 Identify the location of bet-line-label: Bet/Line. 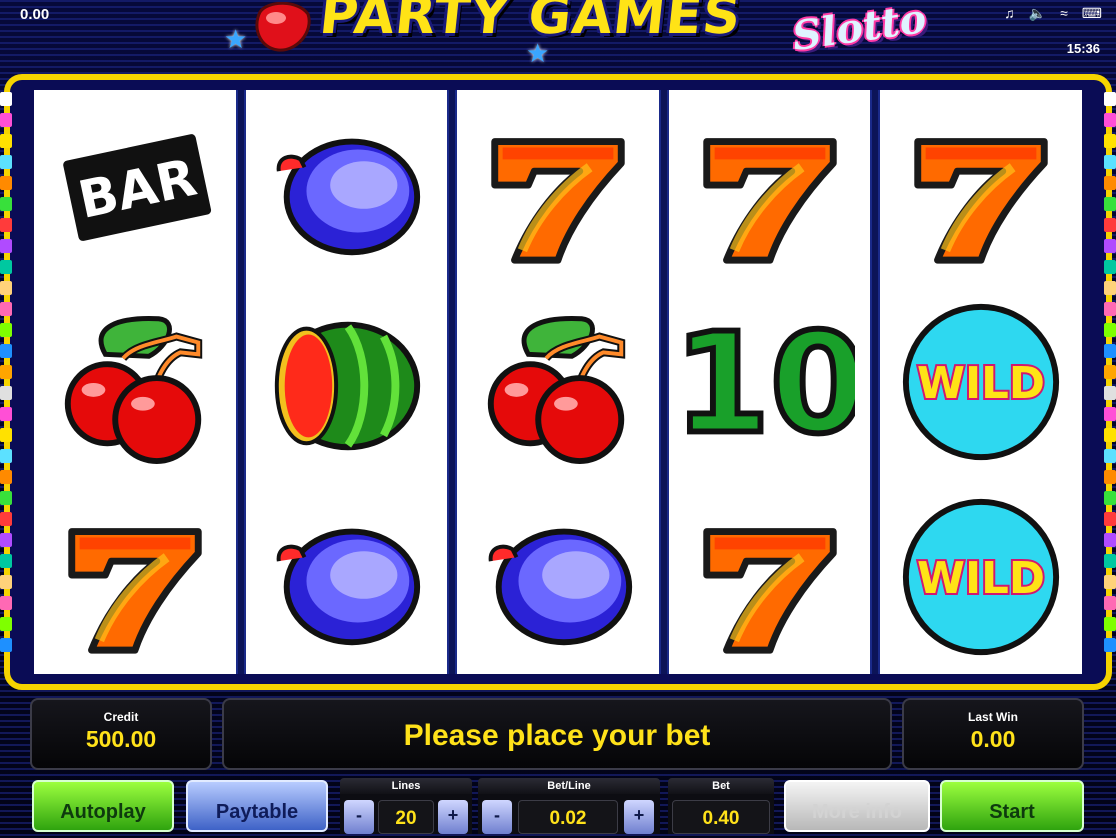
(569, 786).